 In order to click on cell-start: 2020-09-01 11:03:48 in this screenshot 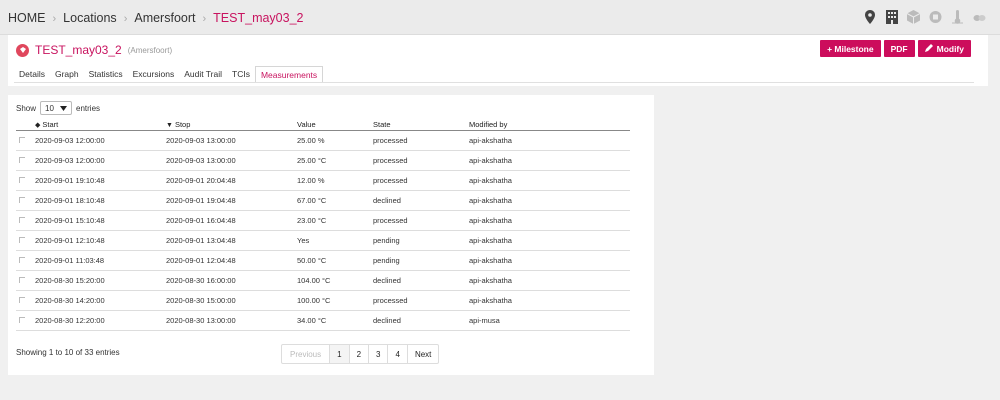, I will do `click(100, 260)`.